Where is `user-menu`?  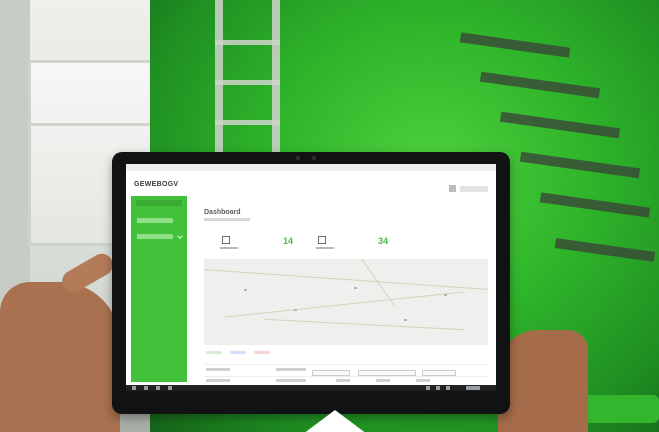
user-menu is located at coordinates (474, 189).